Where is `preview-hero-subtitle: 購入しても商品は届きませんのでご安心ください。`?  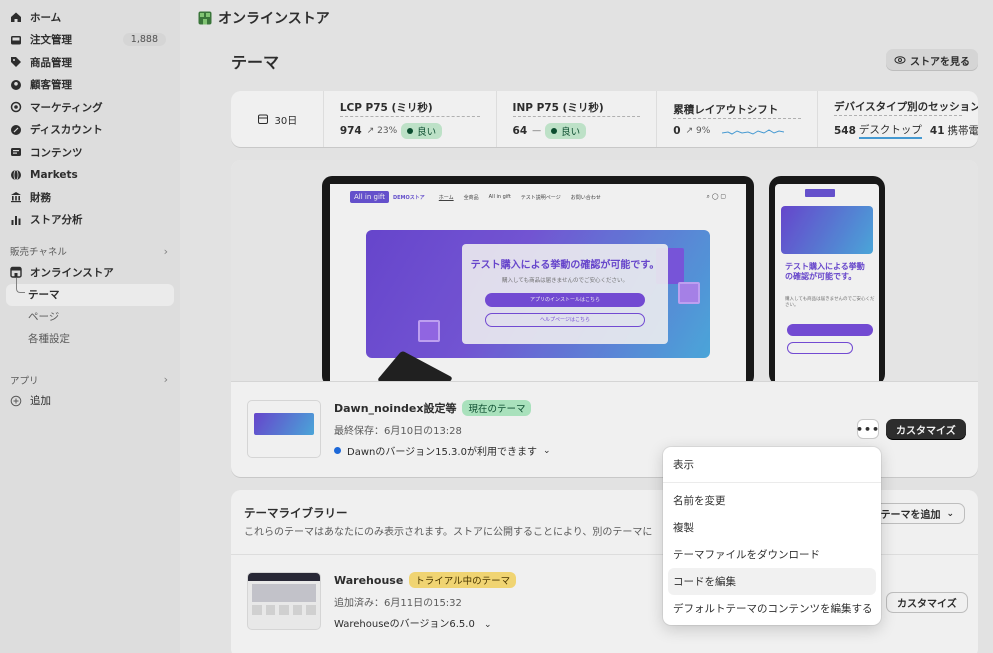 preview-hero-subtitle: 購入しても商品は届きませんのでご安心ください。 is located at coordinates (565, 281).